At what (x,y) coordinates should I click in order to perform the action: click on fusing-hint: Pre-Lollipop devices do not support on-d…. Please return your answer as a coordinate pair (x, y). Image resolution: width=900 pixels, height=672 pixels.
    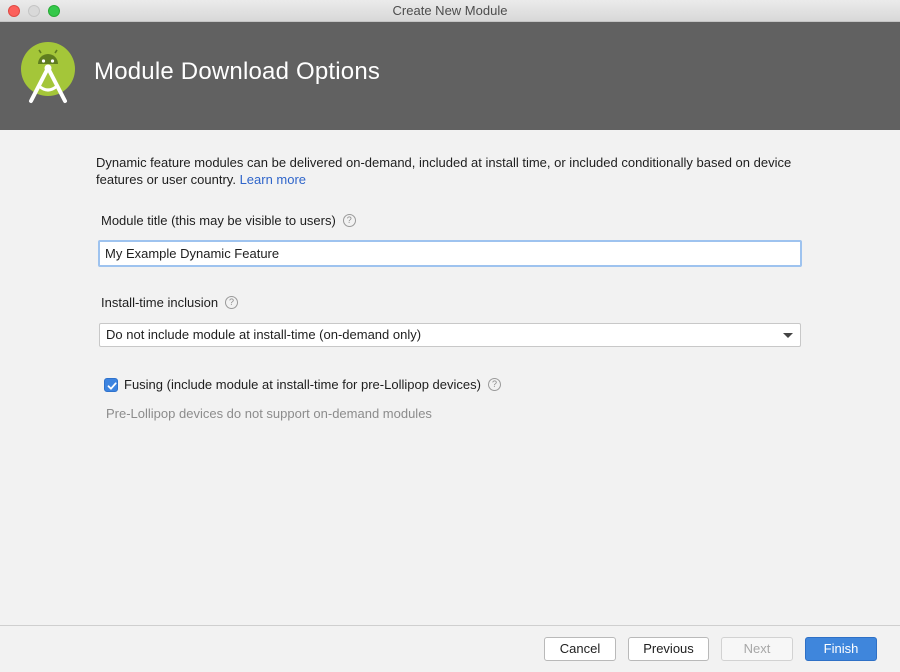
    Looking at the image, I should click on (269, 413).